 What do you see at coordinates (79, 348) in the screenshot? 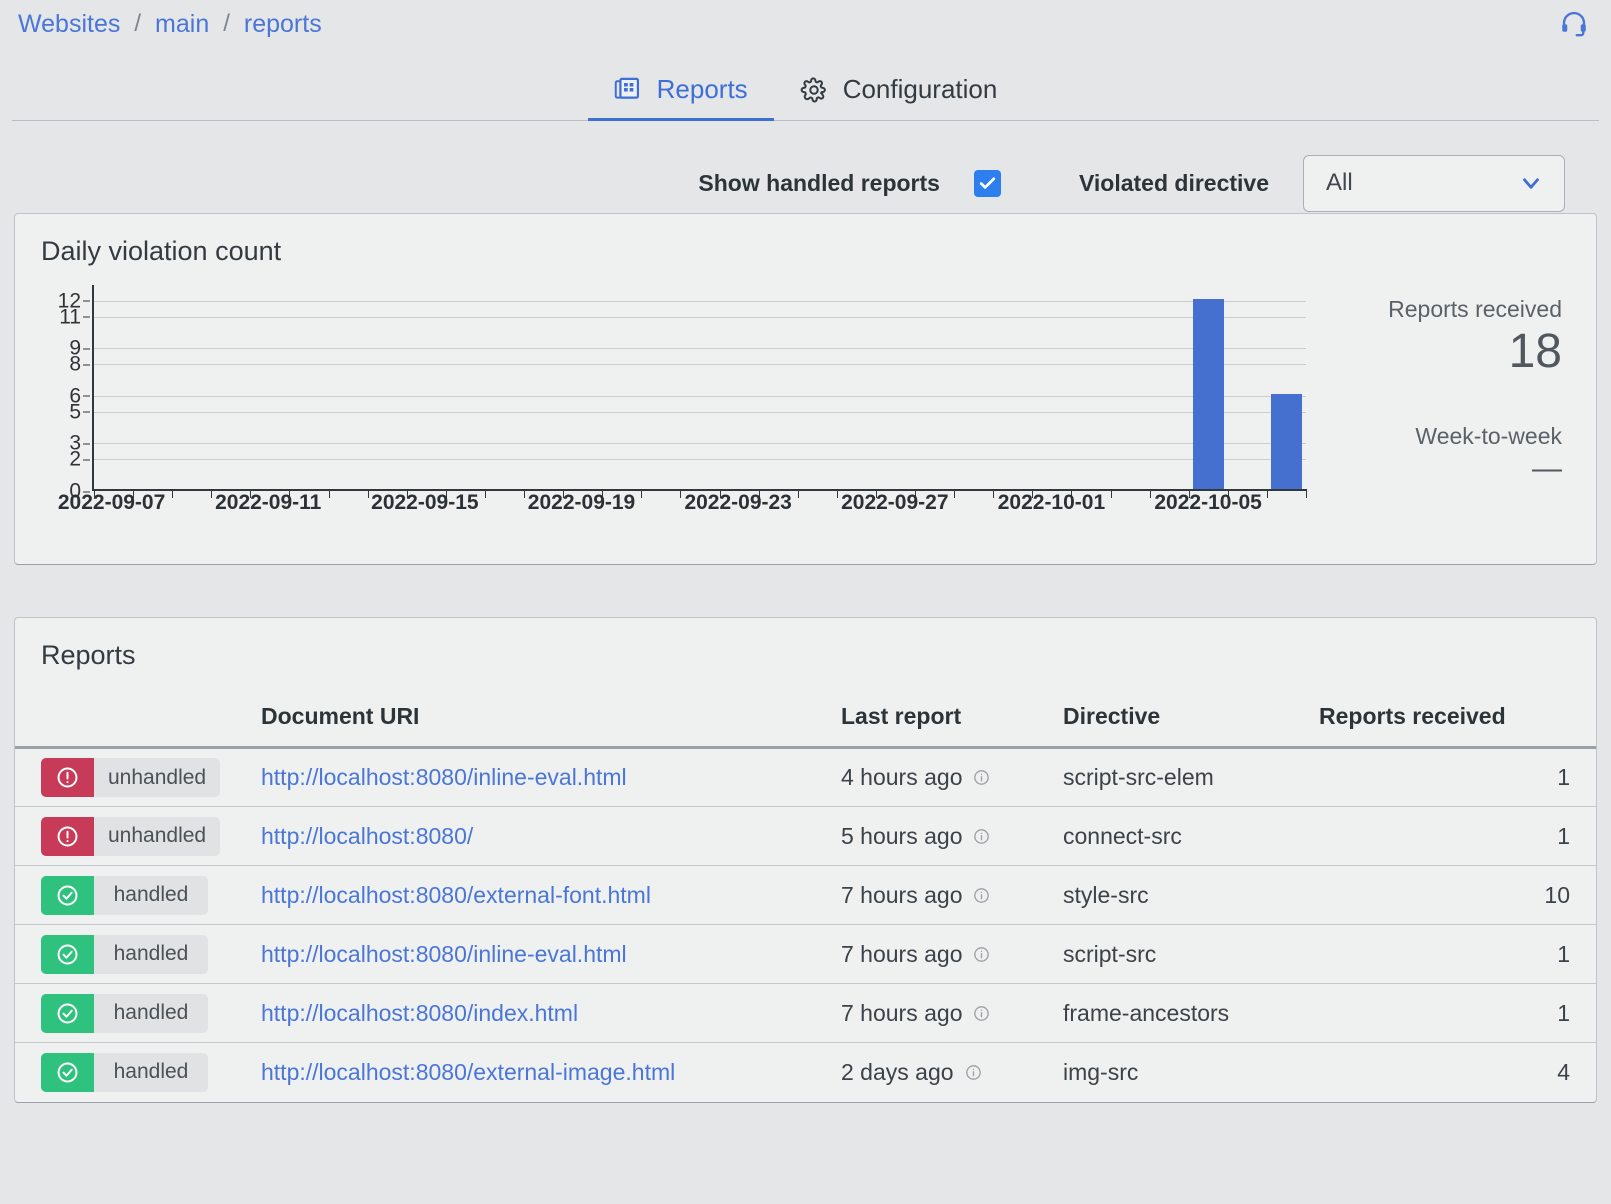
I see `y-axis-tick-label: 9` at bounding box center [79, 348].